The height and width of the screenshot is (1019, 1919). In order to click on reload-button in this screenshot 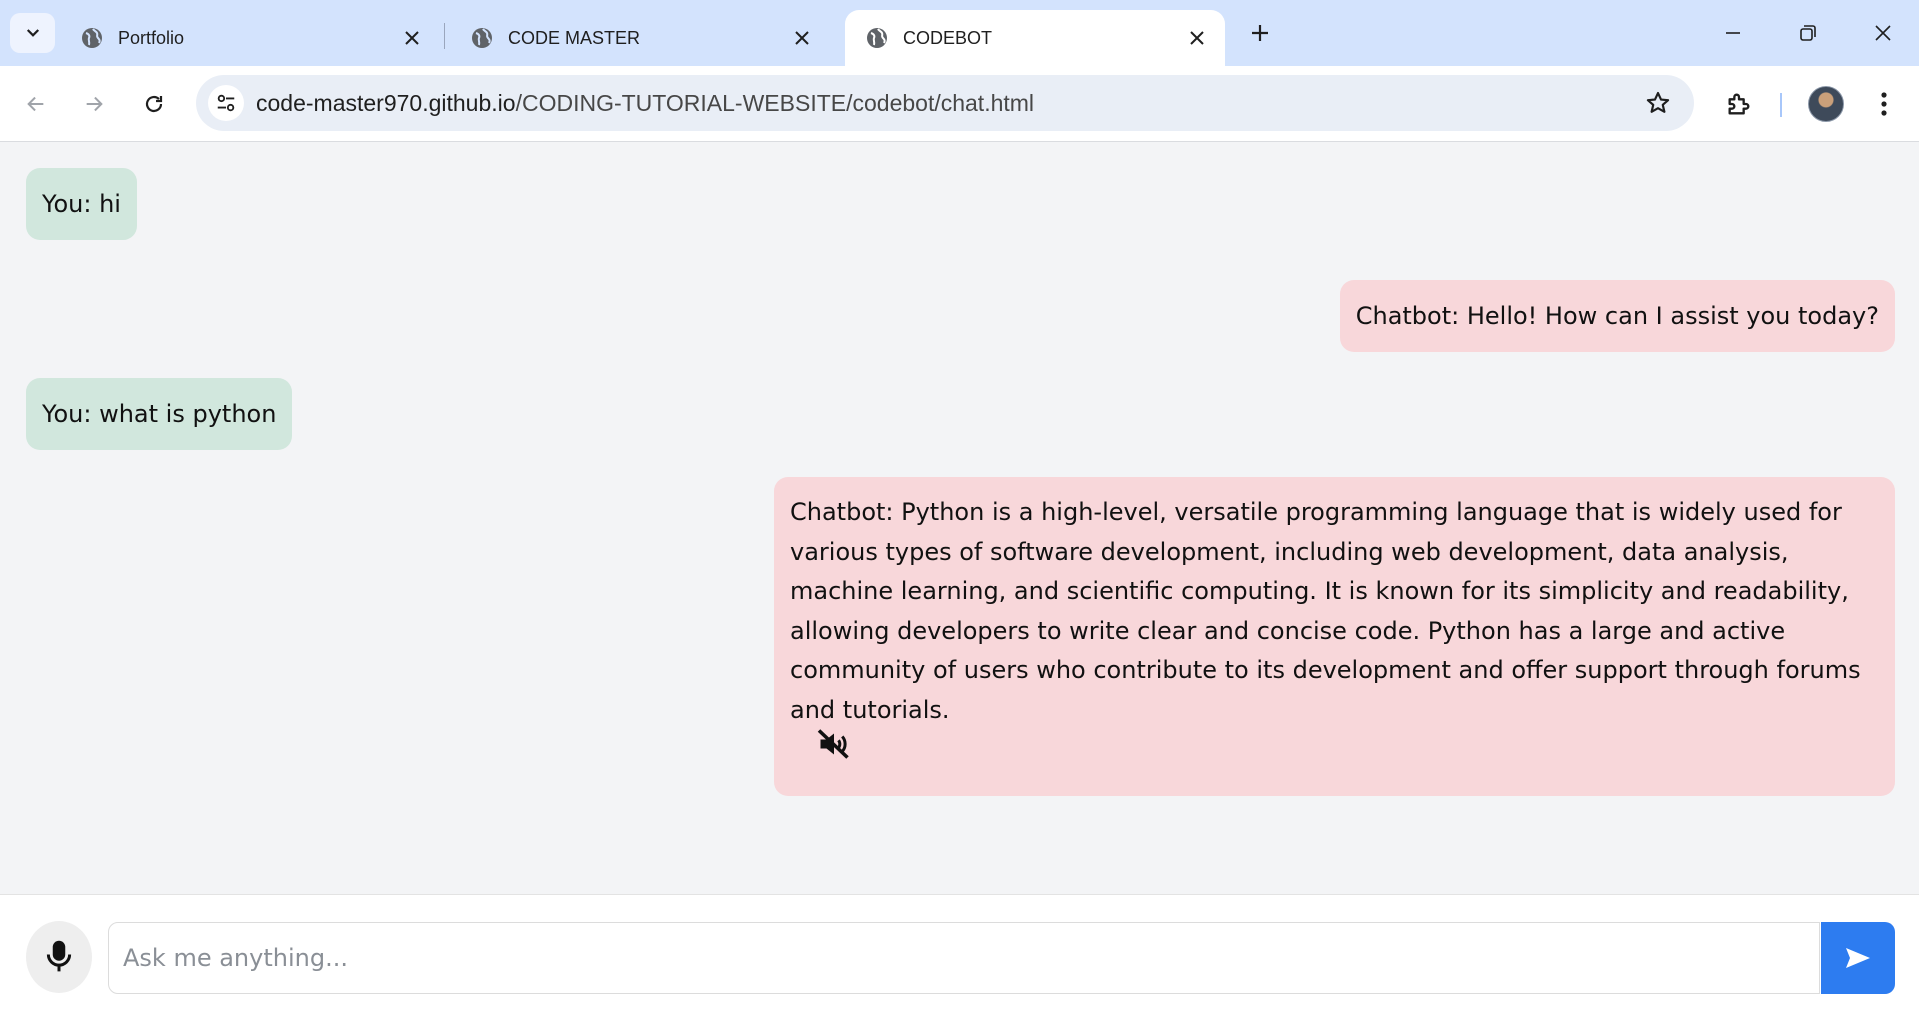, I will do `click(154, 104)`.